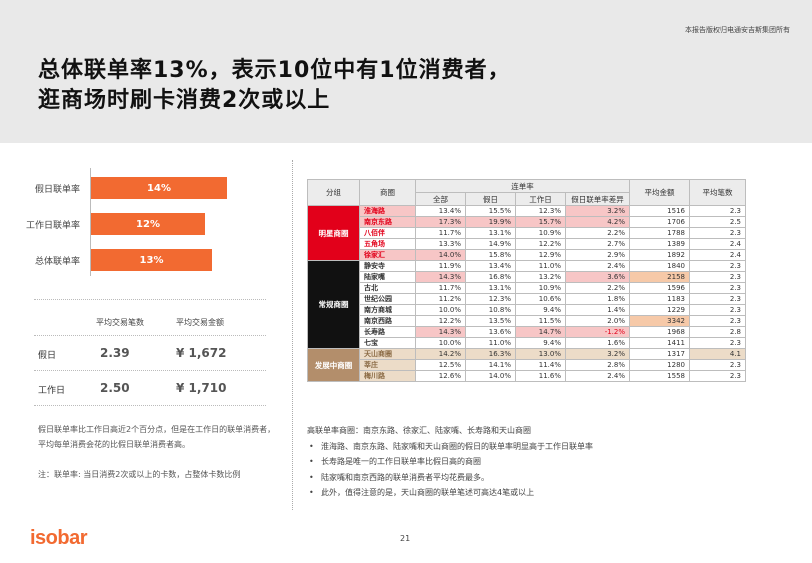 This screenshot has width=812, height=563. What do you see at coordinates (597, 299) in the screenshot?
I see `table-cell: 1.8%` at bounding box center [597, 299].